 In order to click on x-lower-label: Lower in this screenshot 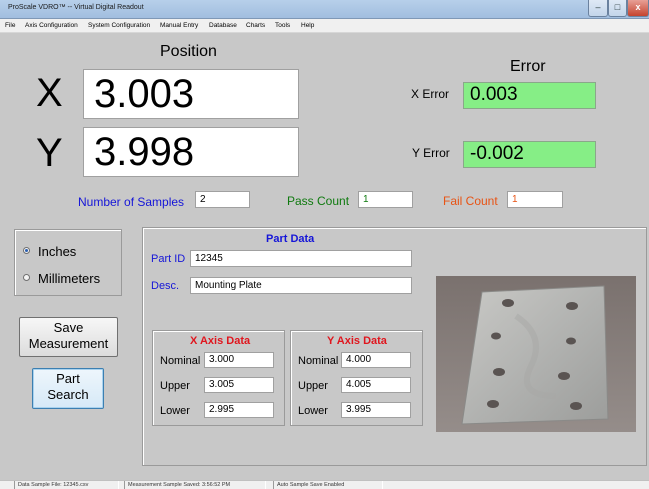, I will do `click(175, 411)`.